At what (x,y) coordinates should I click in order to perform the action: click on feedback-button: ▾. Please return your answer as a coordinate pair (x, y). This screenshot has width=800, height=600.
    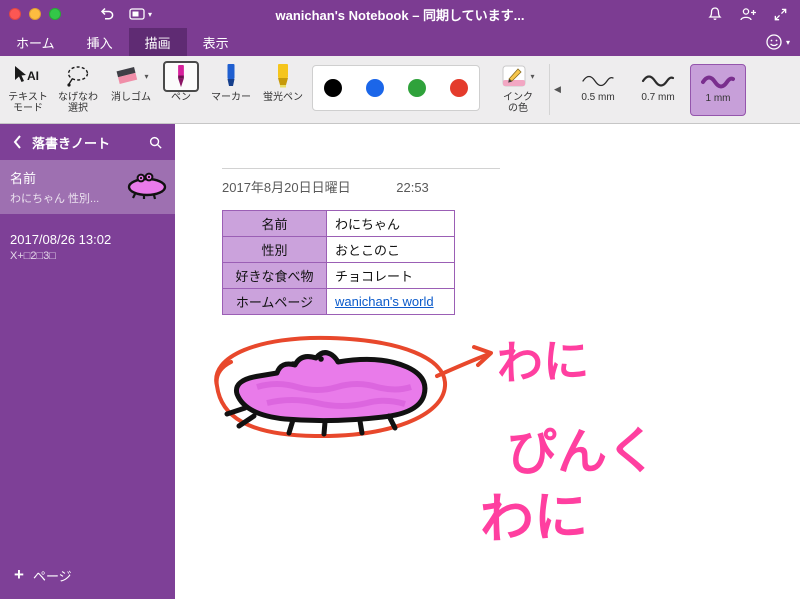
    Looking at the image, I should click on (777, 42).